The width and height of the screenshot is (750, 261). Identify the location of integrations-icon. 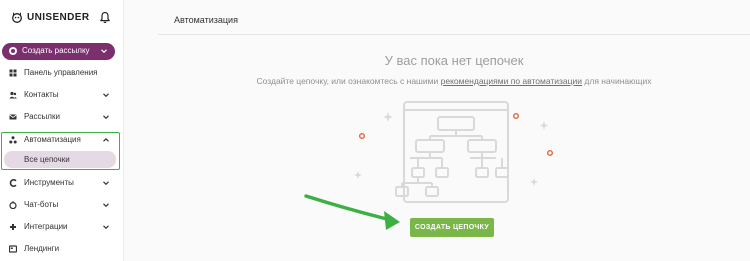
(13, 227).